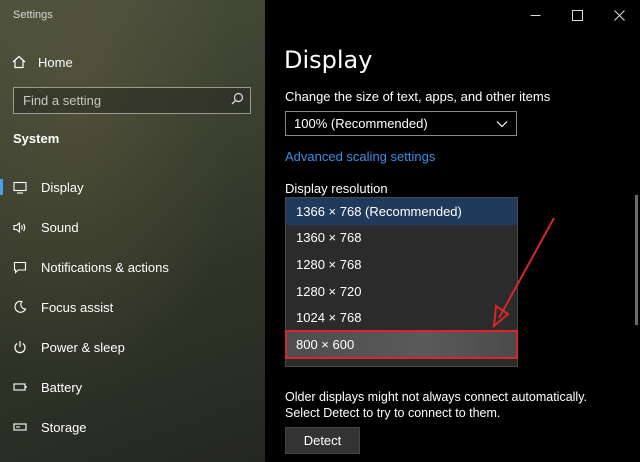  Describe the element at coordinates (20, 227) in the screenshot. I see `speaker-icon` at that location.